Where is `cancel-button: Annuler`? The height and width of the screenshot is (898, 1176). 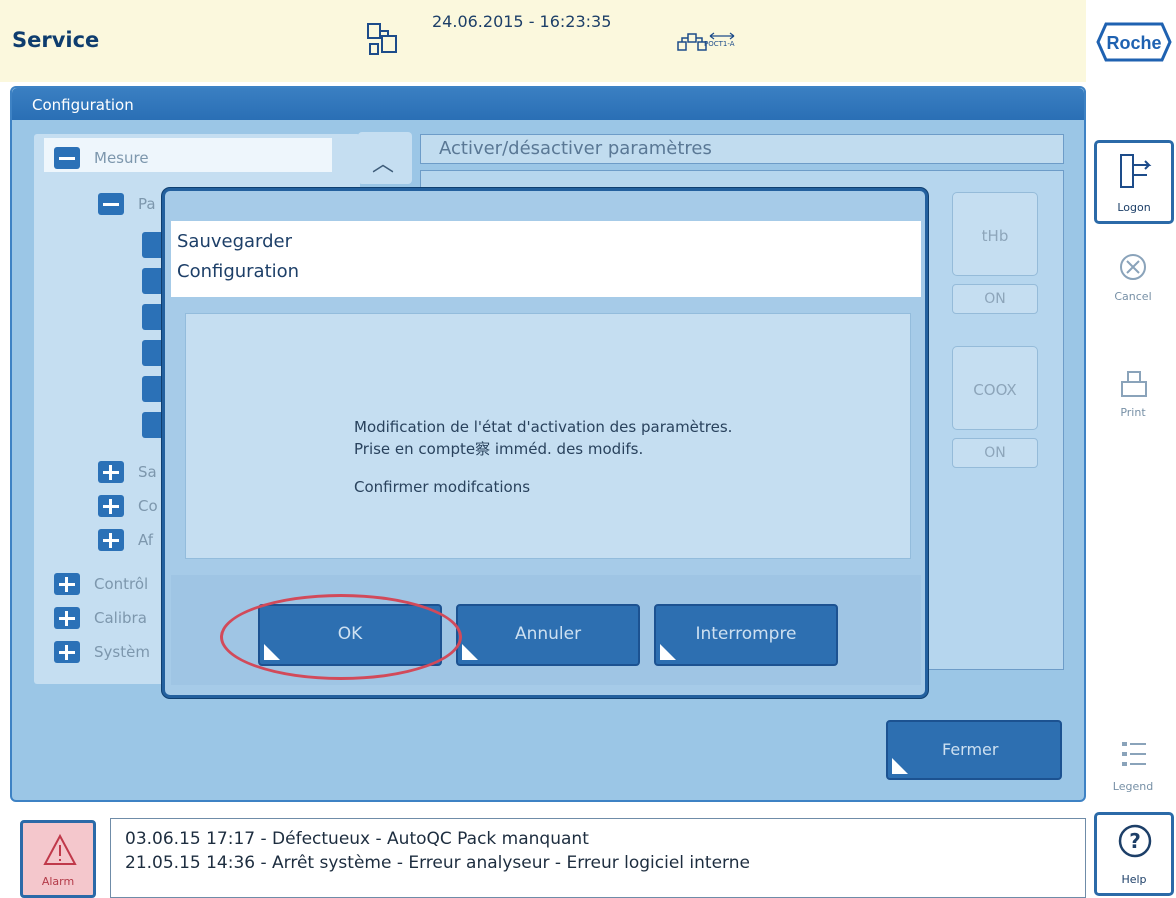 cancel-button: Annuler is located at coordinates (548, 635).